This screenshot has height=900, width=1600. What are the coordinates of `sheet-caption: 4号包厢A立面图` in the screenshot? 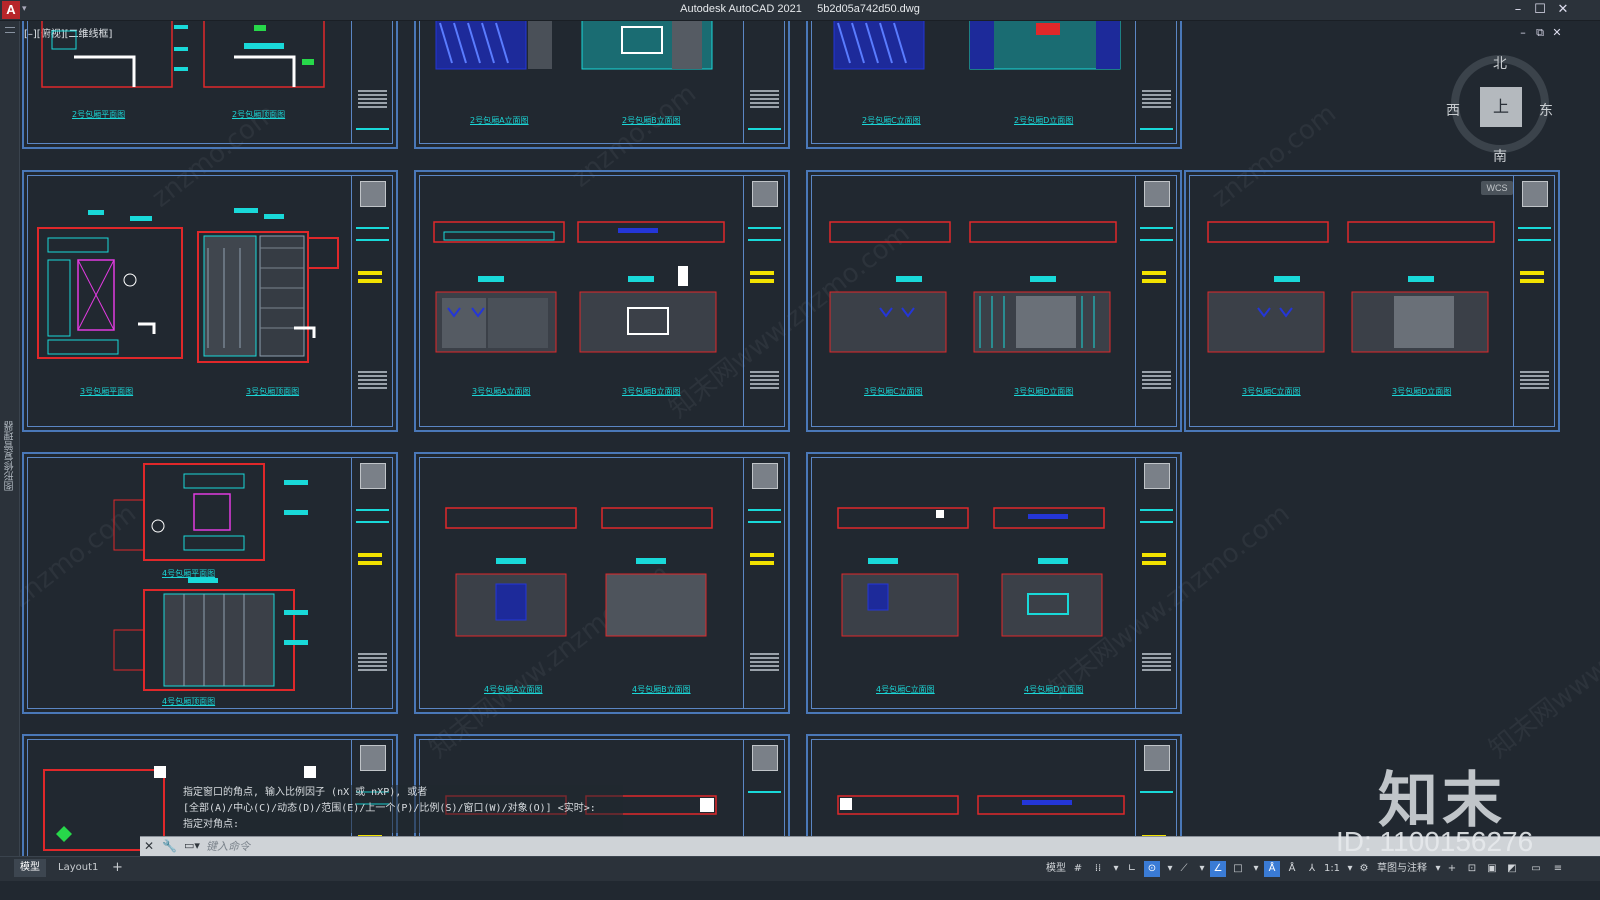 It's located at (513, 689).